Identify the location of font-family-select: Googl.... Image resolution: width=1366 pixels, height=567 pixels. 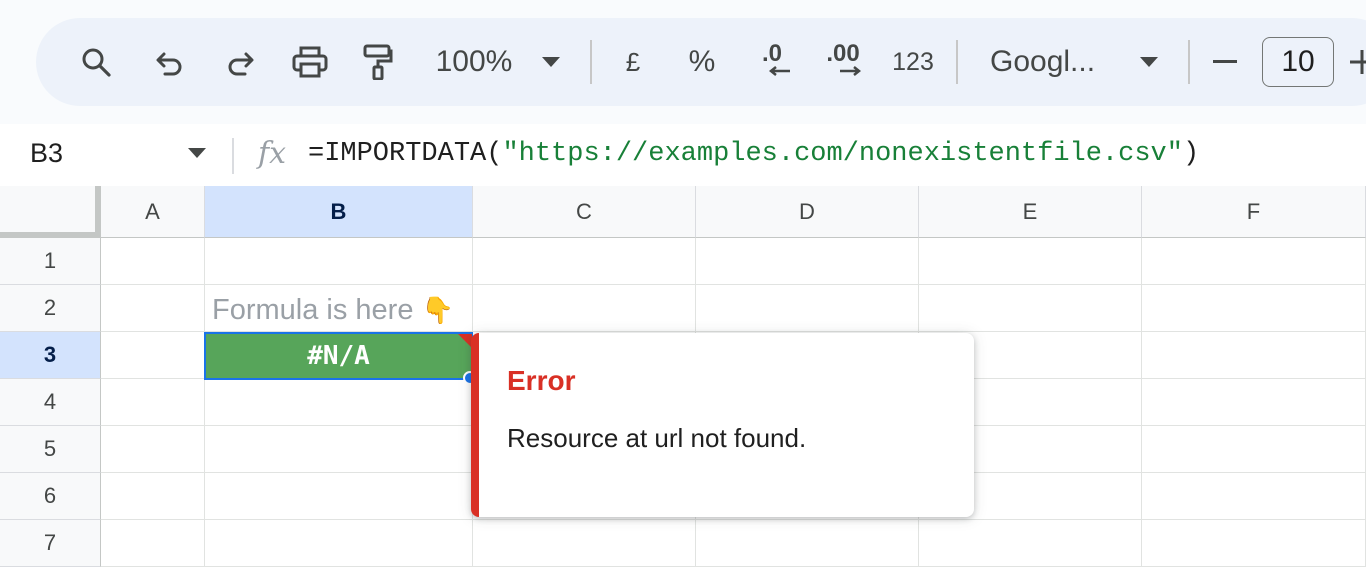
(1048, 62).